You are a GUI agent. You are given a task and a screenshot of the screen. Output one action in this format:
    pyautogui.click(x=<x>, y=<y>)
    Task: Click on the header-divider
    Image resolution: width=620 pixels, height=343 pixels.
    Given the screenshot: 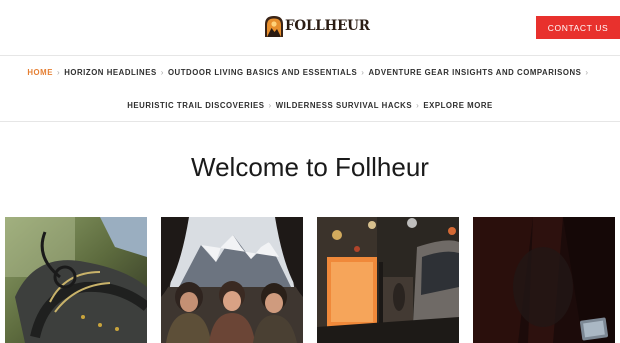 What is the action you would take?
    pyautogui.click(x=310, y=55)
    